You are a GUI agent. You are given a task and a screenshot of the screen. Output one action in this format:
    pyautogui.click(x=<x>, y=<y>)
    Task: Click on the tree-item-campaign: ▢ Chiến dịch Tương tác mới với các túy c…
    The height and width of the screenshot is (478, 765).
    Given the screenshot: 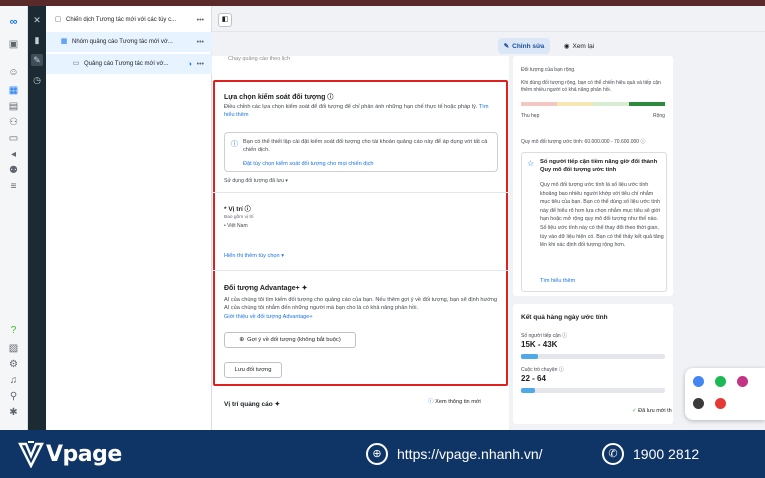 What is the action you would take?
    pyautogui.click(x=129, y=20)
    